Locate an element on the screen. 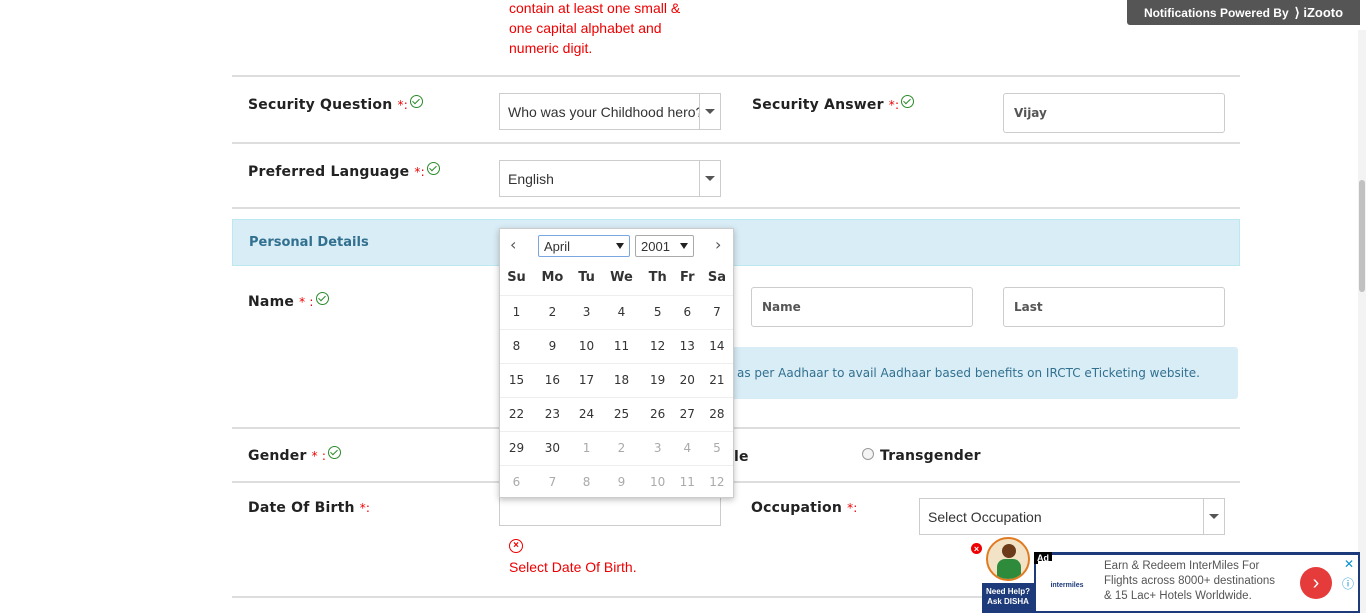 This screenshot has height=613, width=1366. day-cell: 2 is located at coordinates (552, 311).